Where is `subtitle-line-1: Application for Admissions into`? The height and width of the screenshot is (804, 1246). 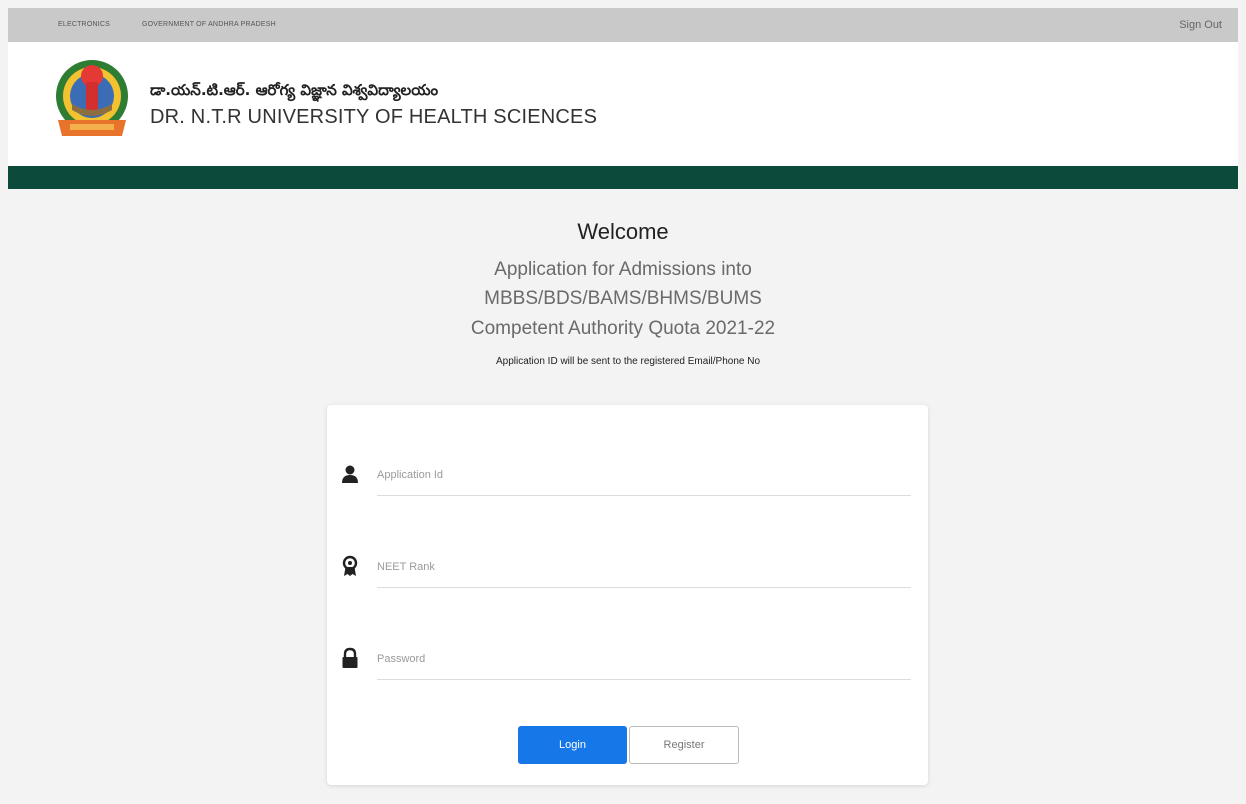 subtitle-line-1: Application for Admissions into is located at coordinates (623, 269).